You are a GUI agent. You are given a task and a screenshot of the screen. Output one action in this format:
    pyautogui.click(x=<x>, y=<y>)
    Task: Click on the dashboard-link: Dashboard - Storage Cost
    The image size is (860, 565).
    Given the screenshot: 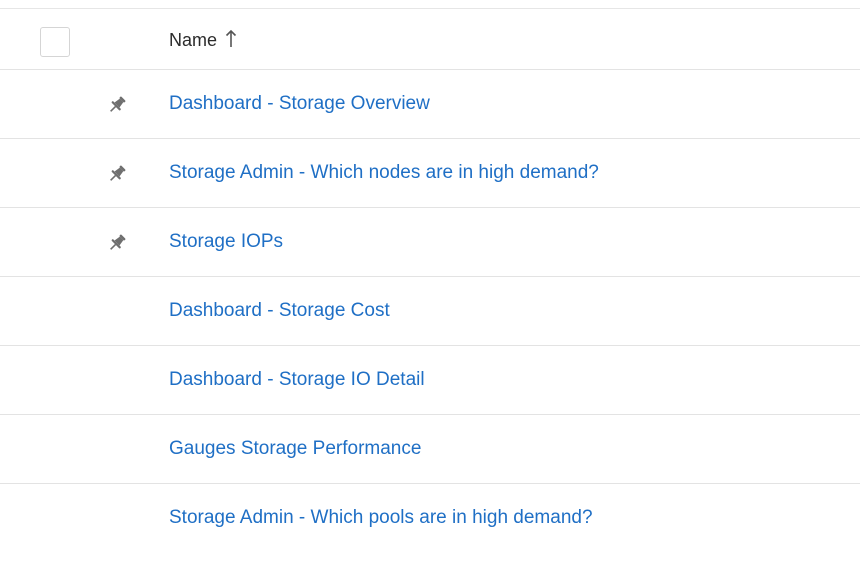 What is the action you would take?
    pyautogui.click(x=279, y=311)
    